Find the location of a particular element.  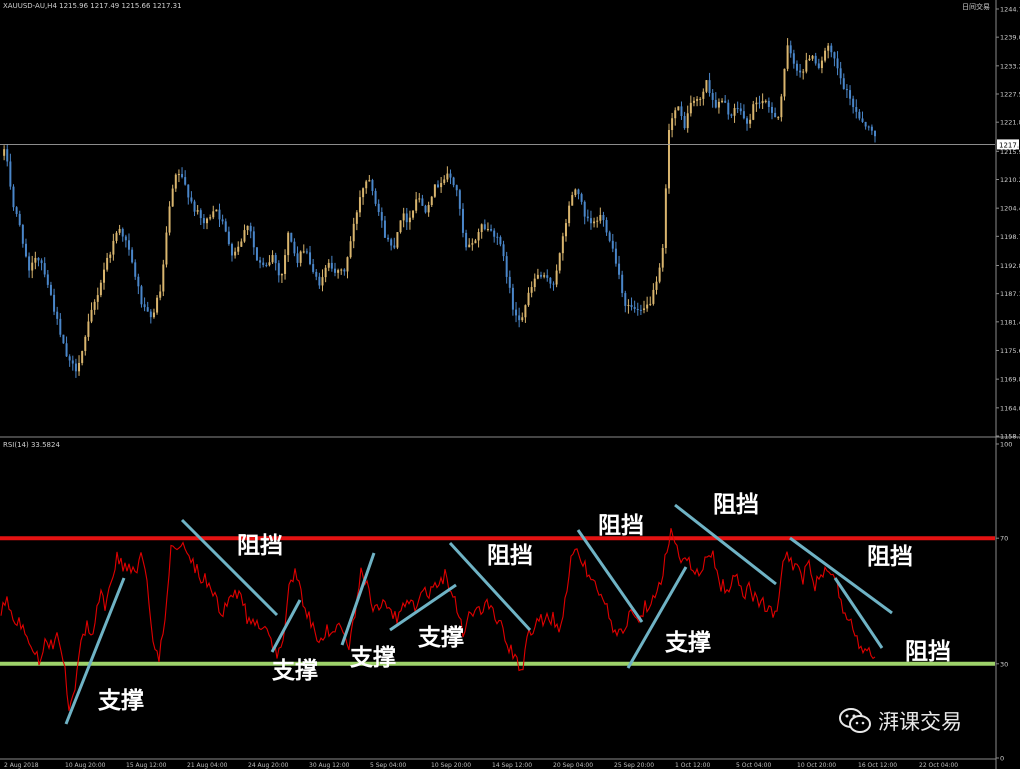

price-tick-label: 1239.0 is located at coordinates (1010, 38).